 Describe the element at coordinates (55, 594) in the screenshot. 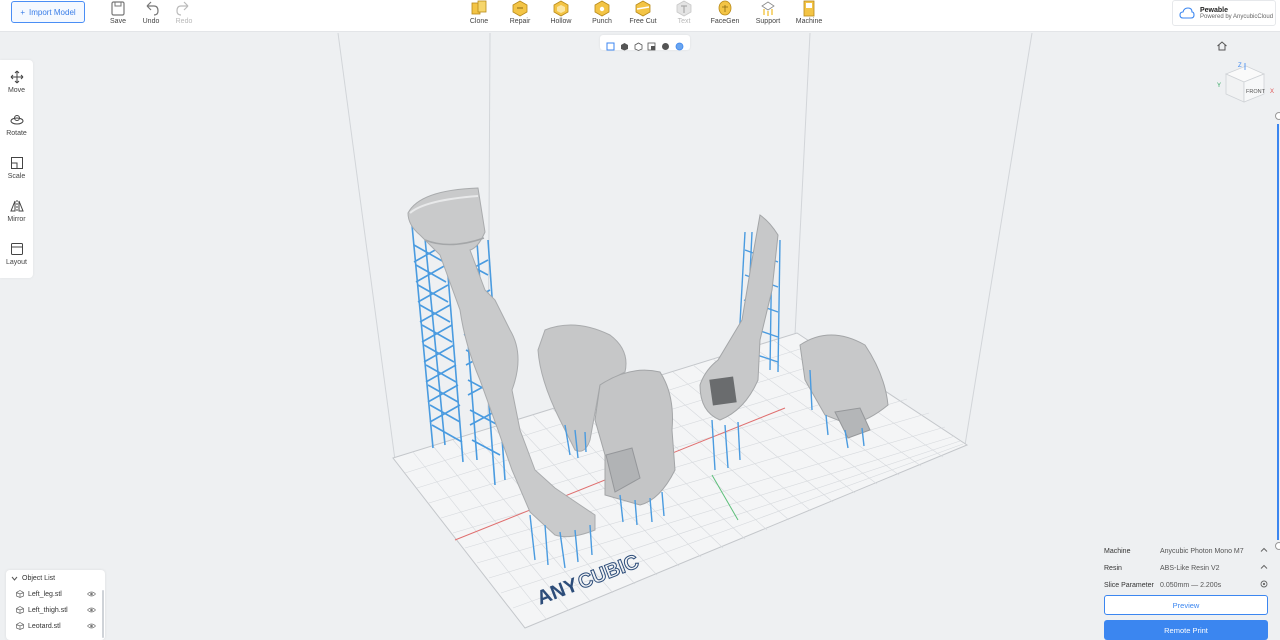

I see `object-list-item: Left_leg.stl` at that location.